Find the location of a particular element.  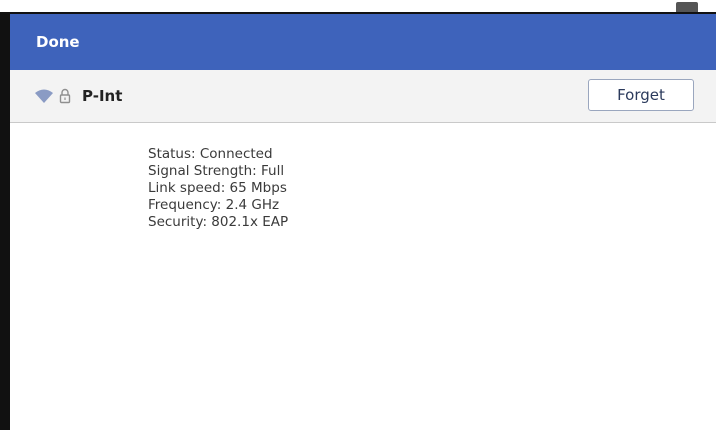

link-speed-text: Link speed: 65 Mbps is located at coordinates (217, 188).